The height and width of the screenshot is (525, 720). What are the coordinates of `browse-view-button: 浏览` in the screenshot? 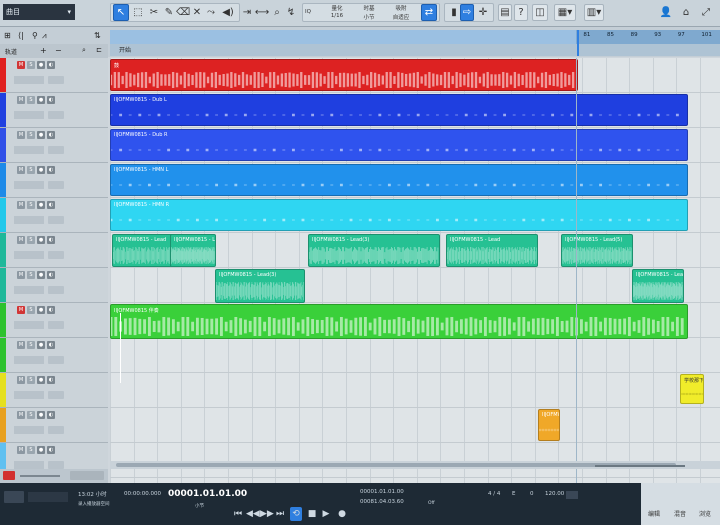 It's located at (705, 513).